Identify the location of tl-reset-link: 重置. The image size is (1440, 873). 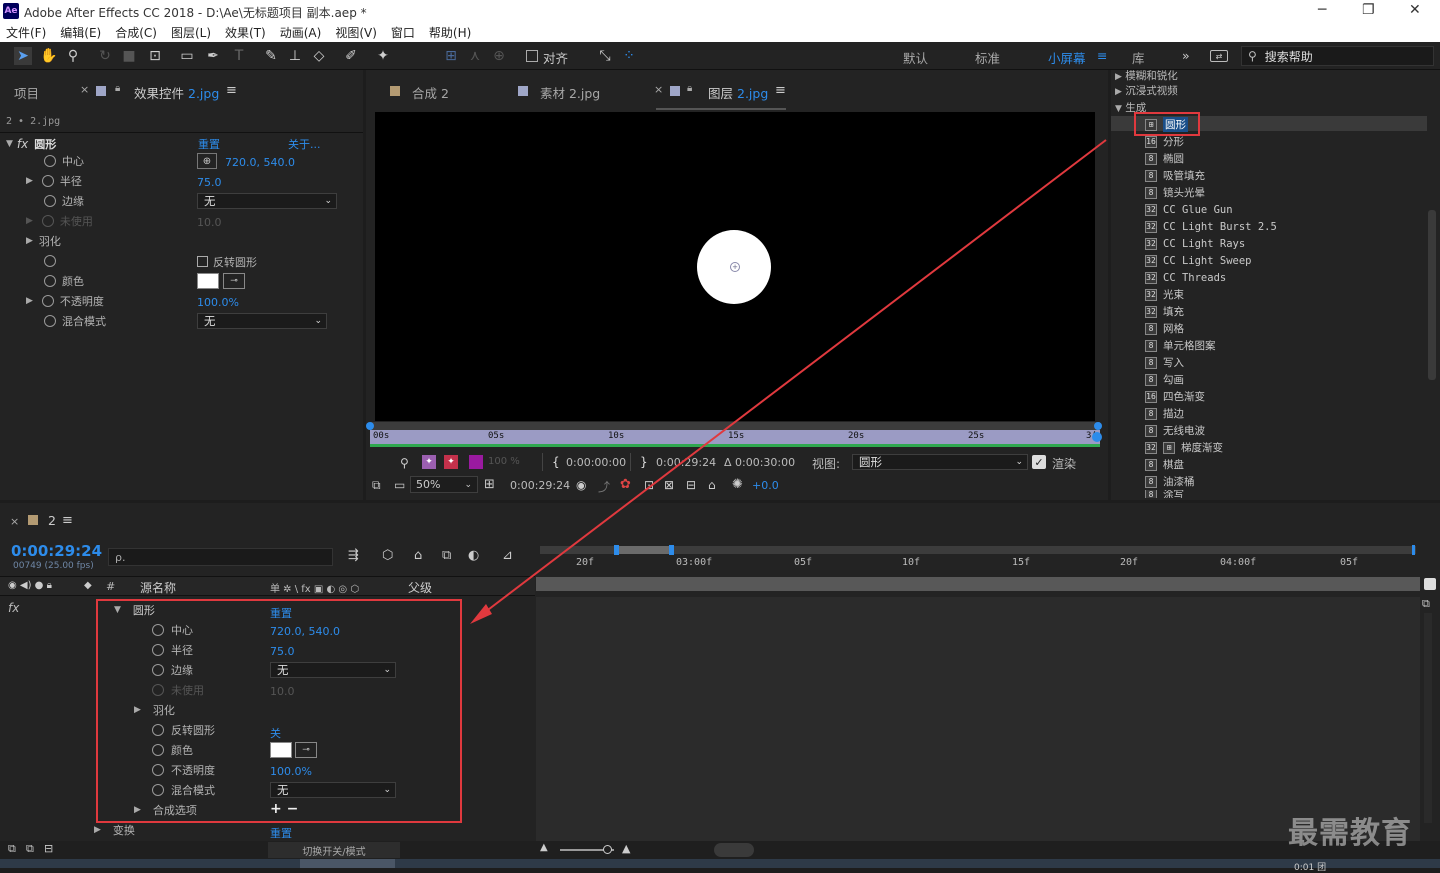
(281, 613).